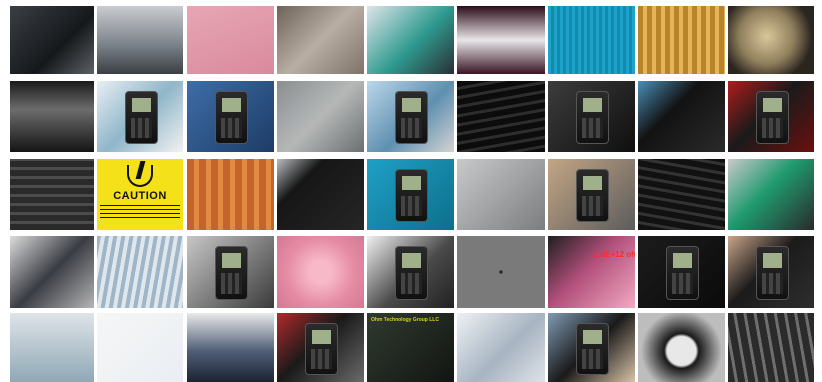 Image resolution: width=822 pixels, height=382 pixels. I want to click on thumbnail-r1-c1, so click(52, 40).